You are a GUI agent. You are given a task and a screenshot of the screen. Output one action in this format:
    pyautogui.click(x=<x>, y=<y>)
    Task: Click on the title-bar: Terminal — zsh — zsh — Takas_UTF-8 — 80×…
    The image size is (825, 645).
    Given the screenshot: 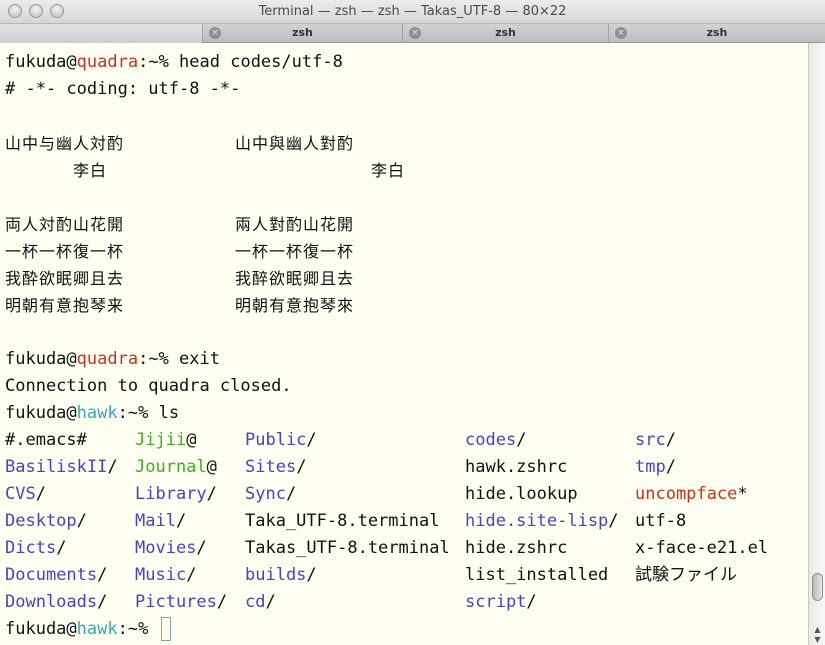 What is the action you would take?
    pyautogui.click(x=412, y=12)
    